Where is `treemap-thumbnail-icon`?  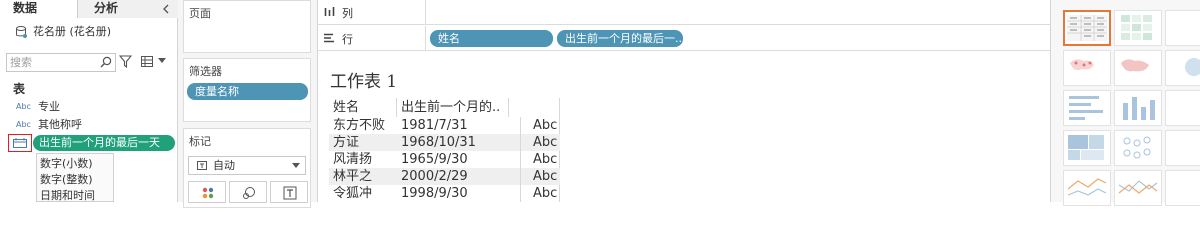 treemap-thumbnail-icon is located at coordinates (1086, 147).